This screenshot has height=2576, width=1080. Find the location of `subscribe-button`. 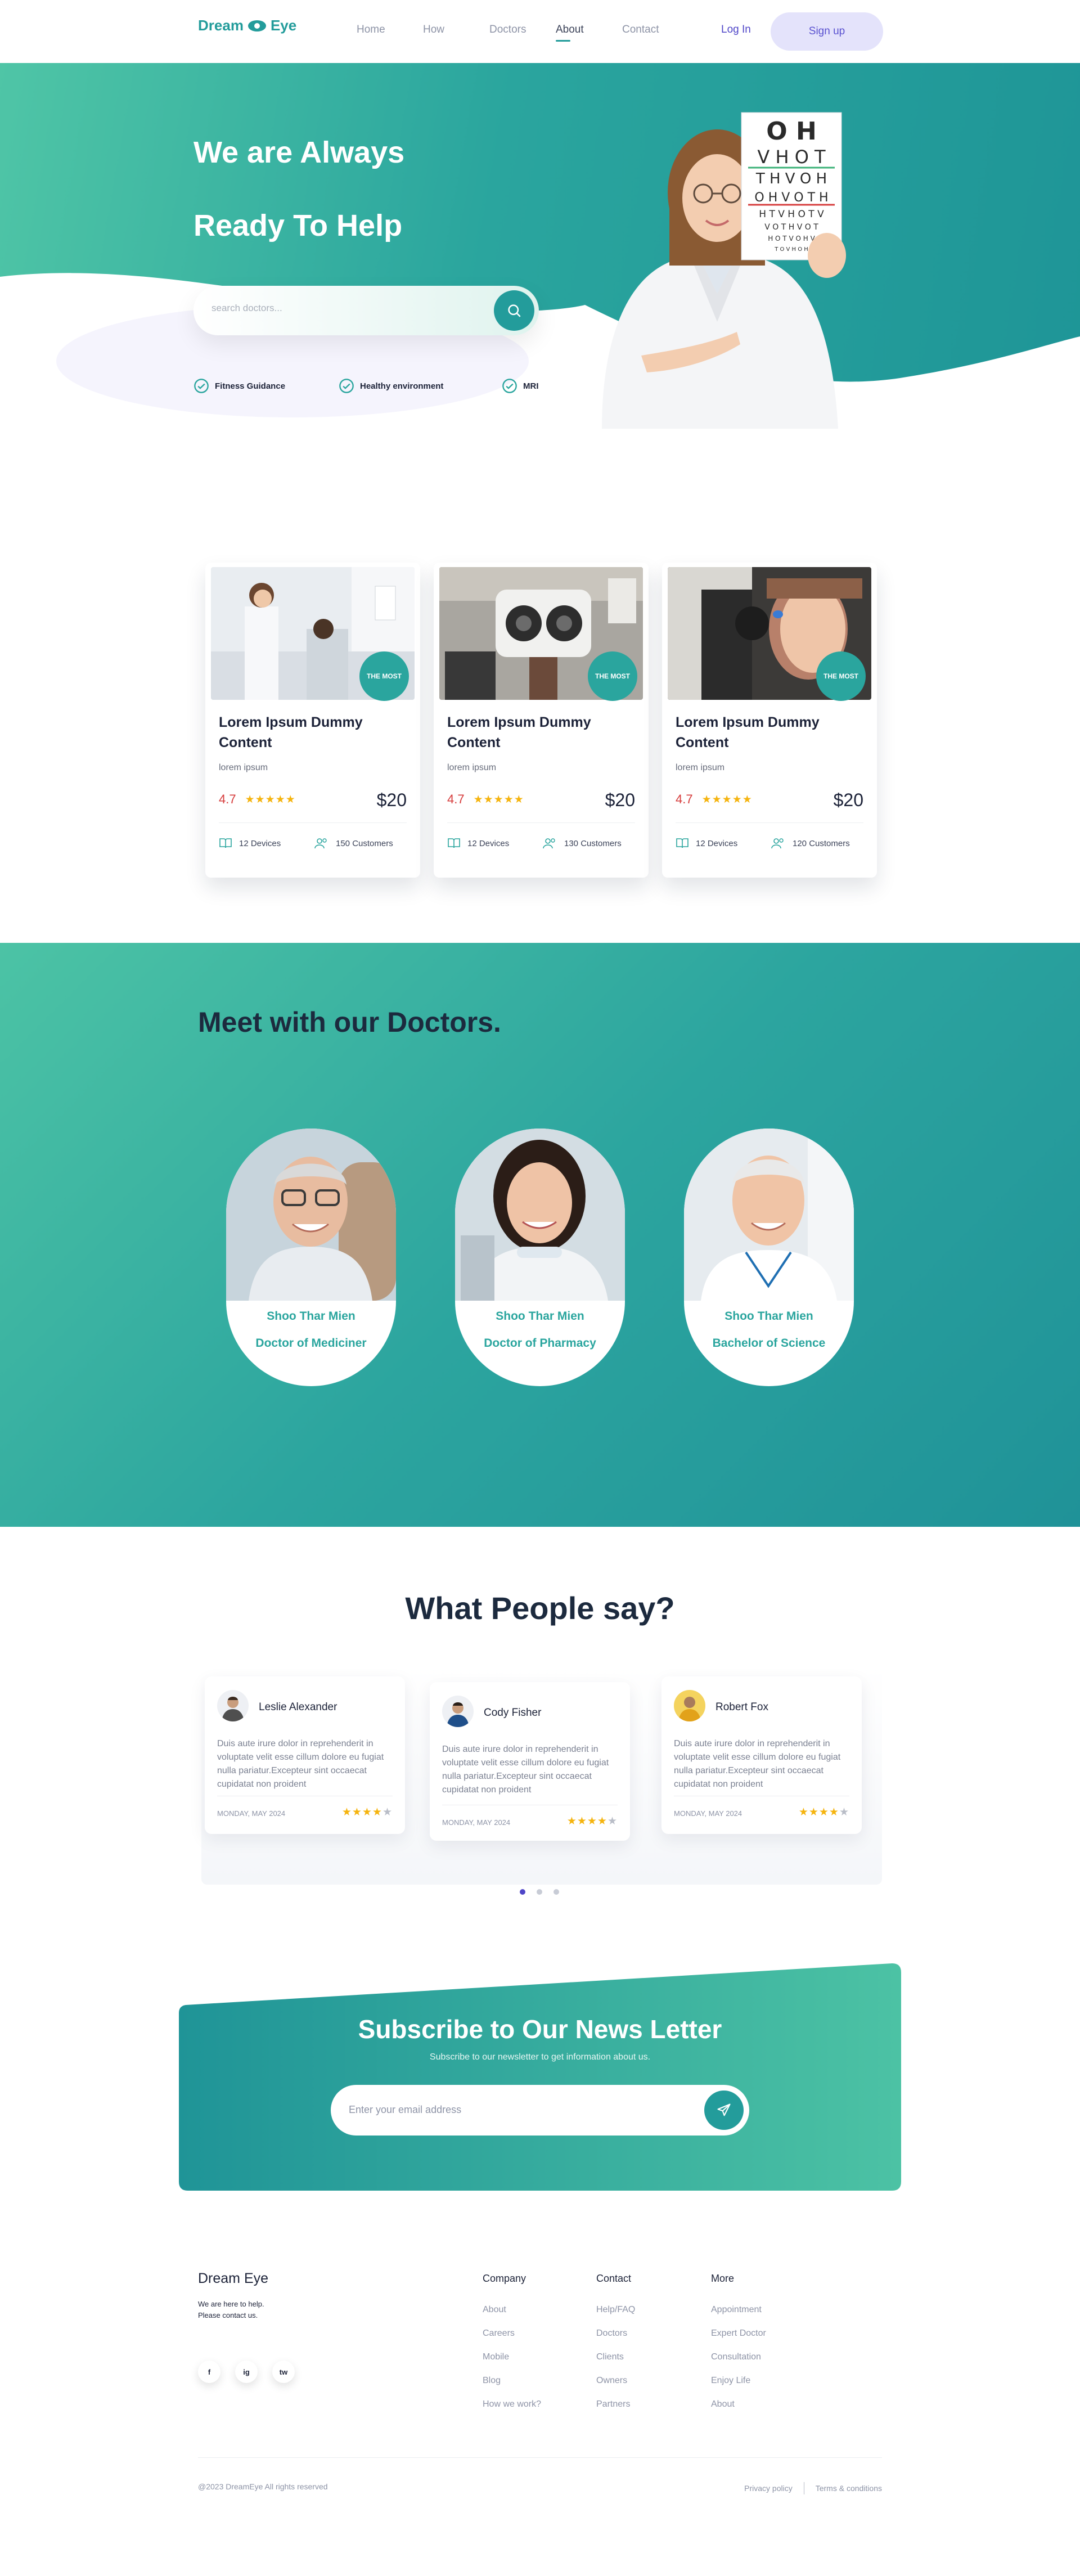

subscribe-button is located at coordinates (724, 2110).